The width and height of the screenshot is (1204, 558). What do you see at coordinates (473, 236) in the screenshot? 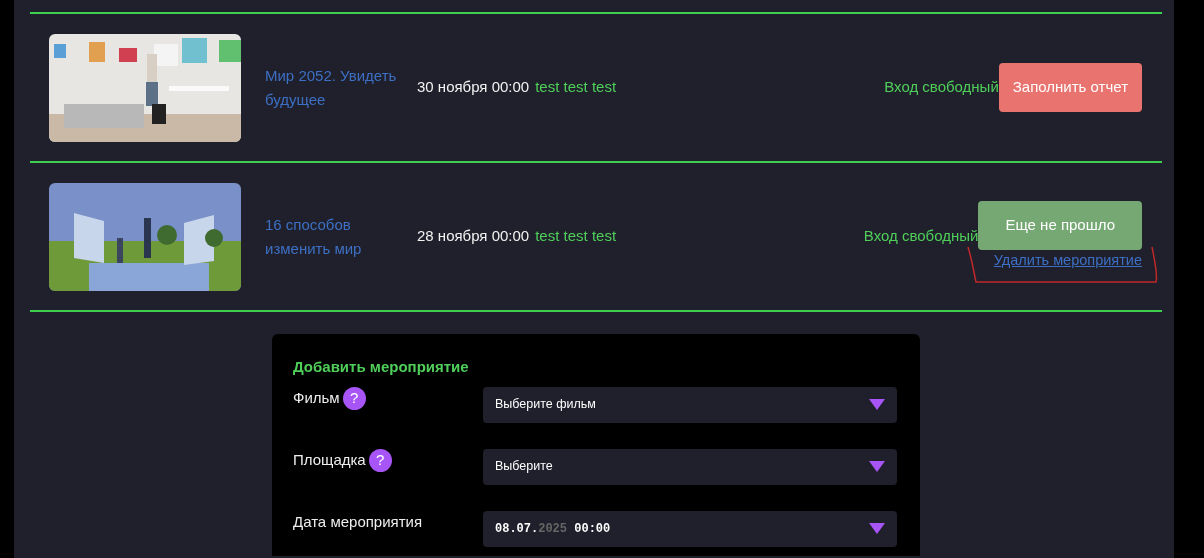
I see `event-date: 28 ноября 00:00` at bounding box center [473, 236].